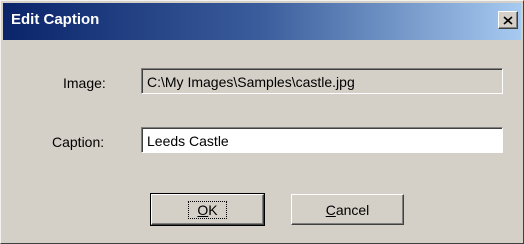 The width and height of the screenshot is (524, 244). Describe the element at coordinates (84, 83) in the screenshot. I see `image-label: Image:` at that location.